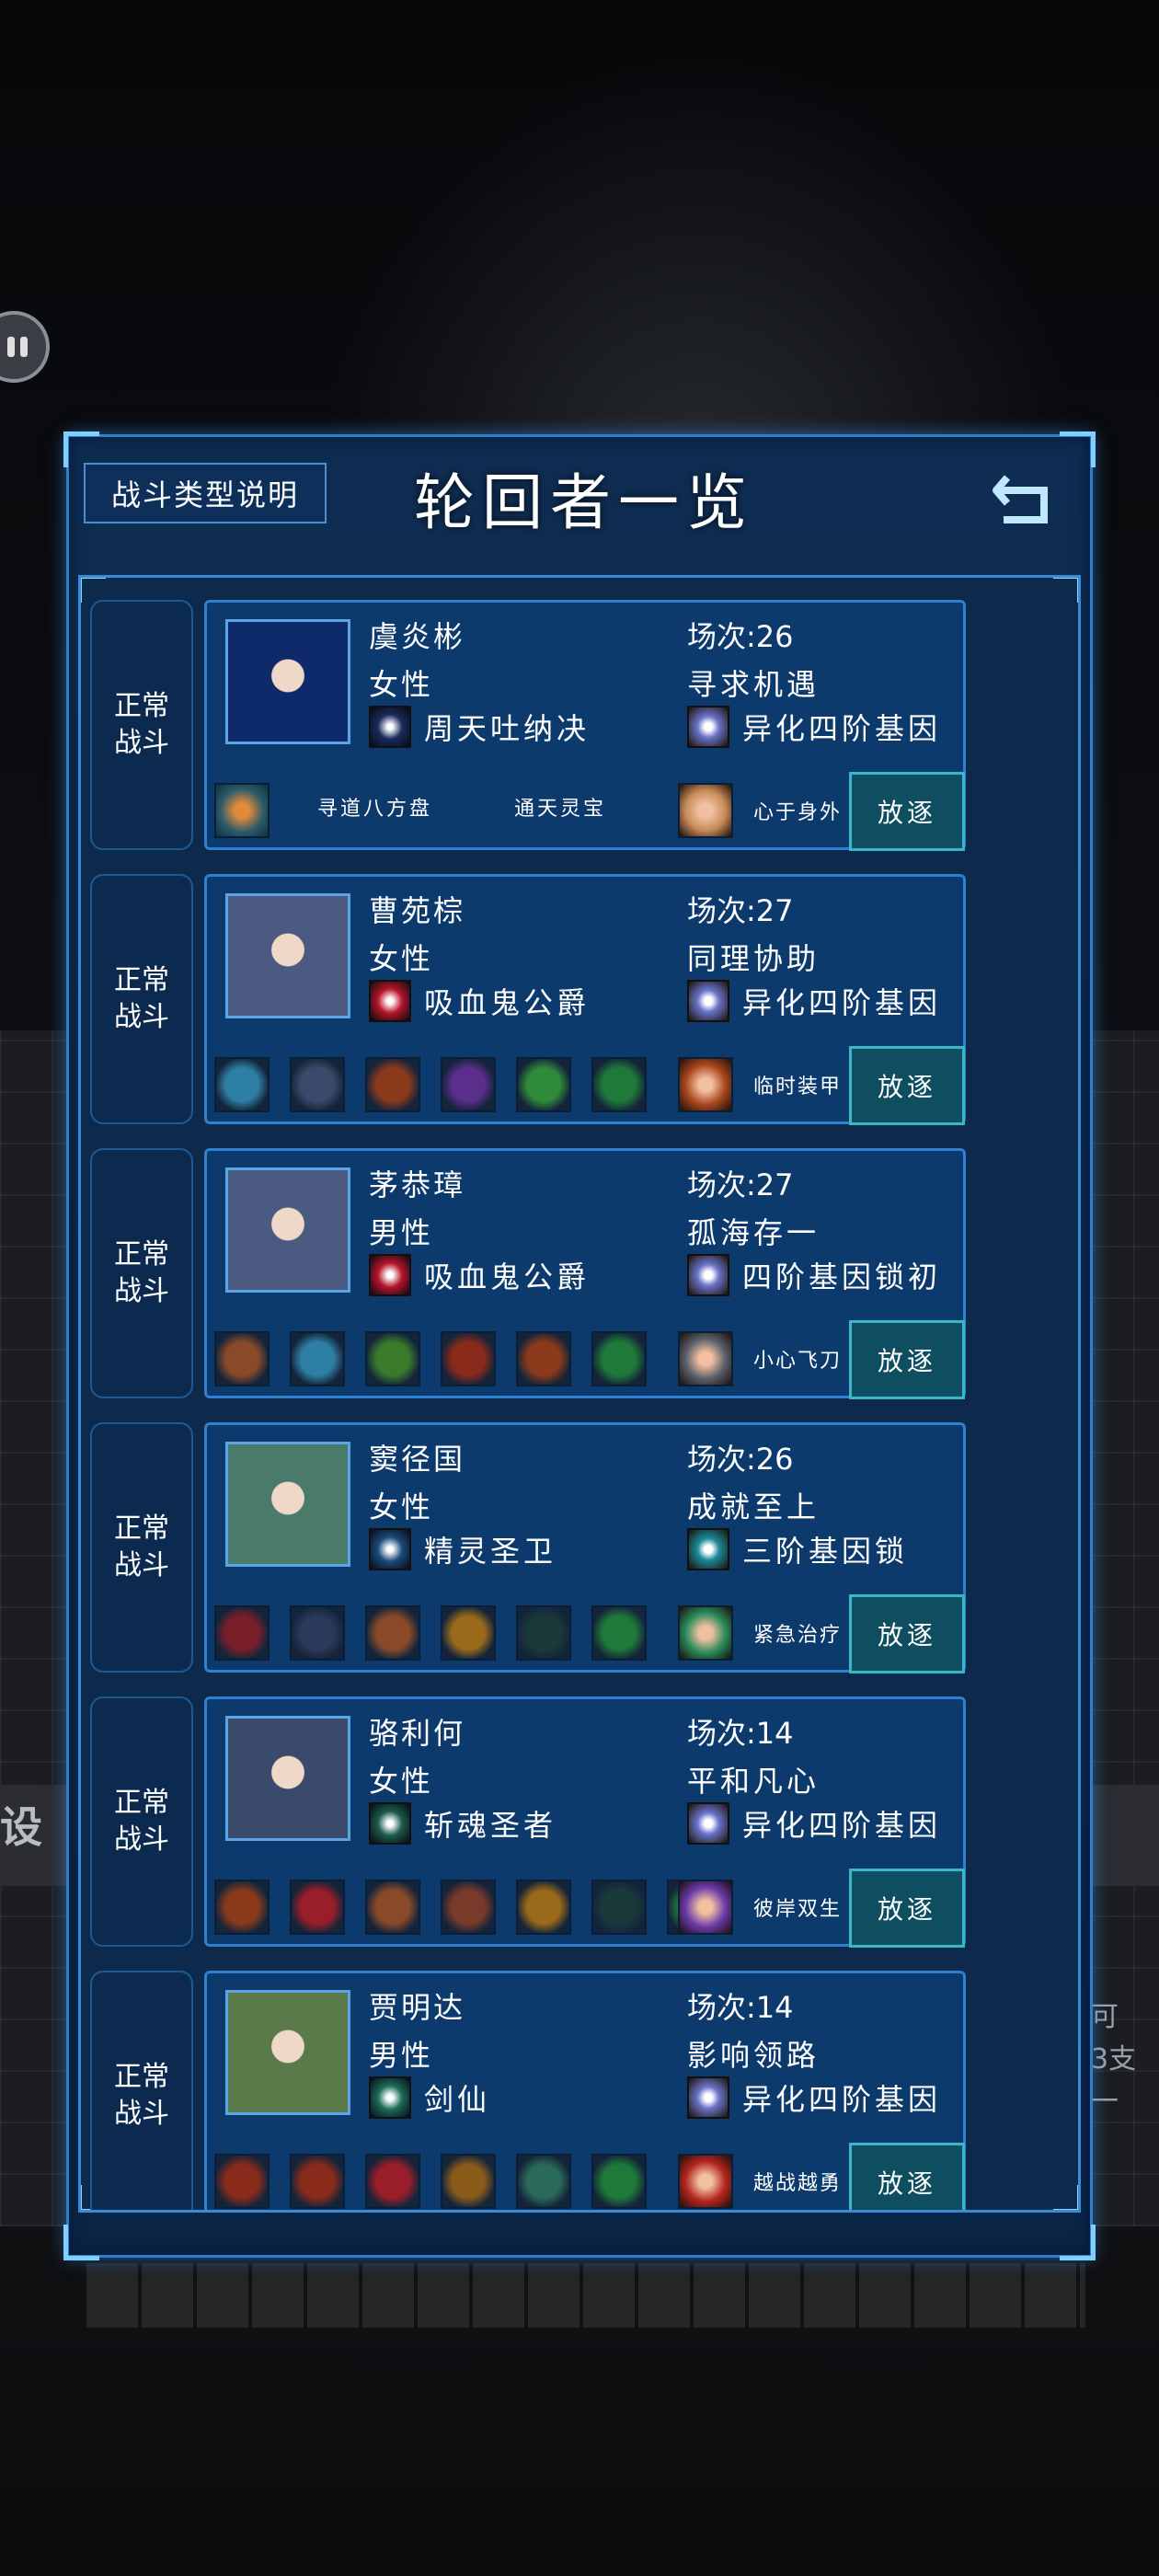 The height and width of the screenshot is (2576, 1159). What do you see at coordinates (429, 2097) in the screenshot?
I see `bloodline: 剑仙` at bounding box center [429, 2097].